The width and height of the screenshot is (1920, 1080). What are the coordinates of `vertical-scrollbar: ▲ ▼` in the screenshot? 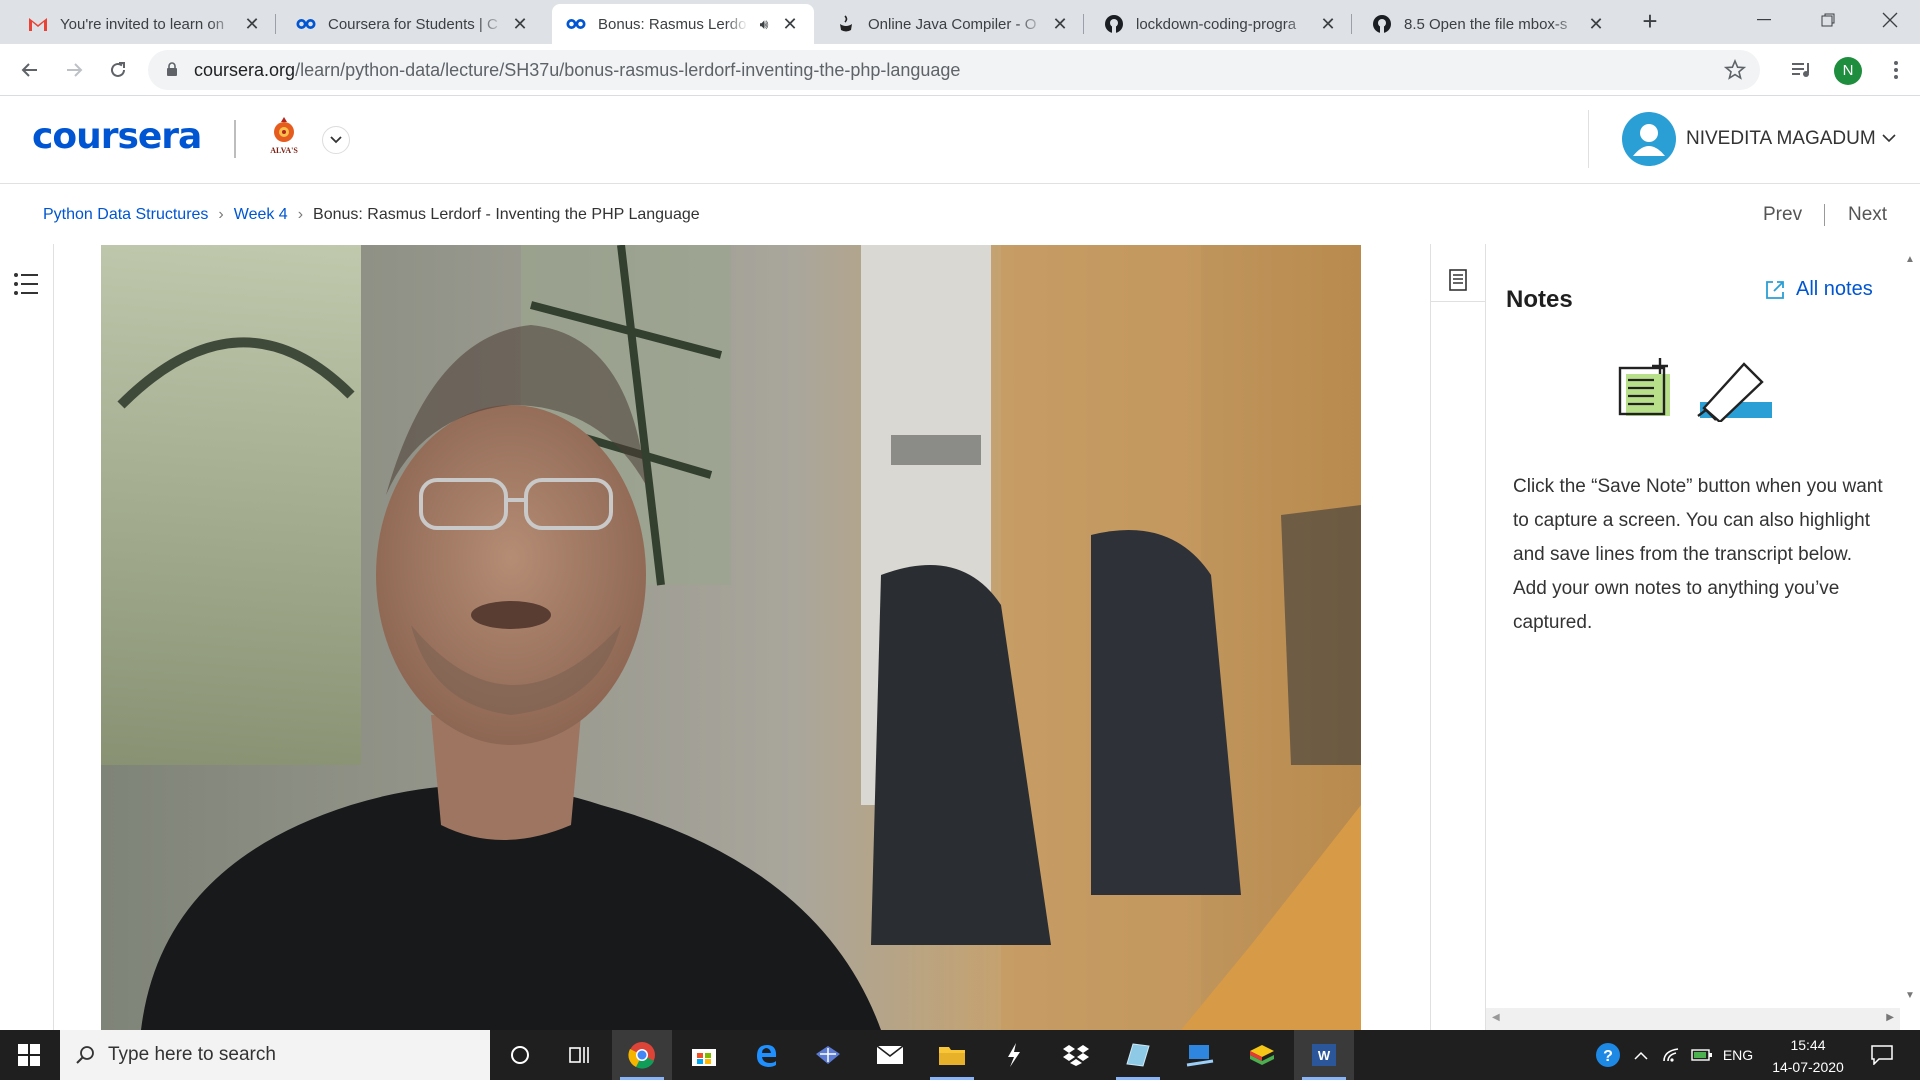 It's located at (1910, 637).